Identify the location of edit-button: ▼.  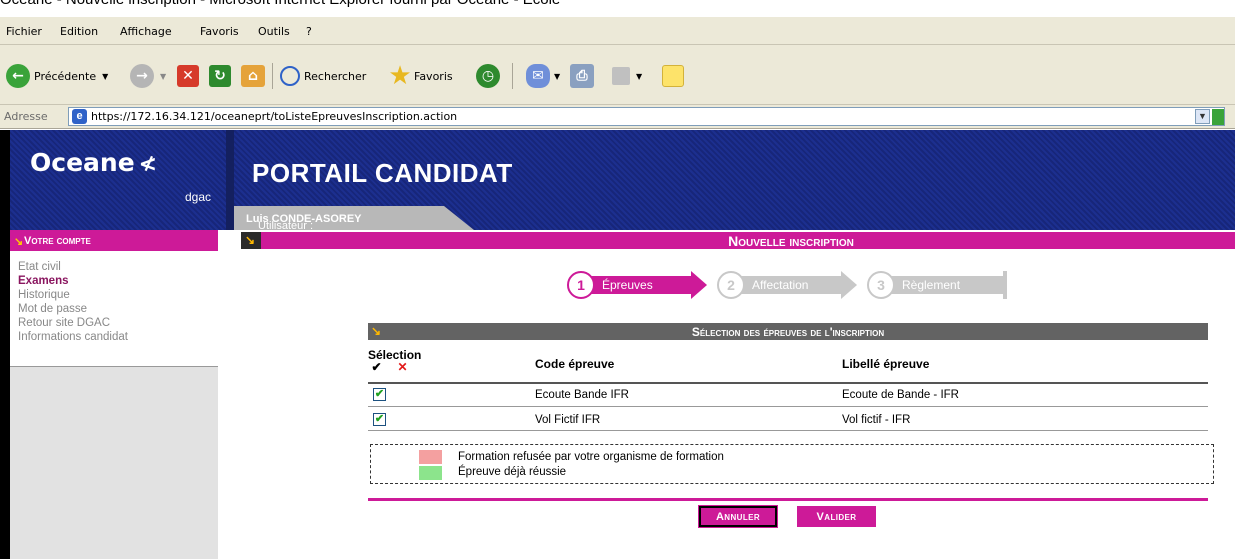
(627, 76).